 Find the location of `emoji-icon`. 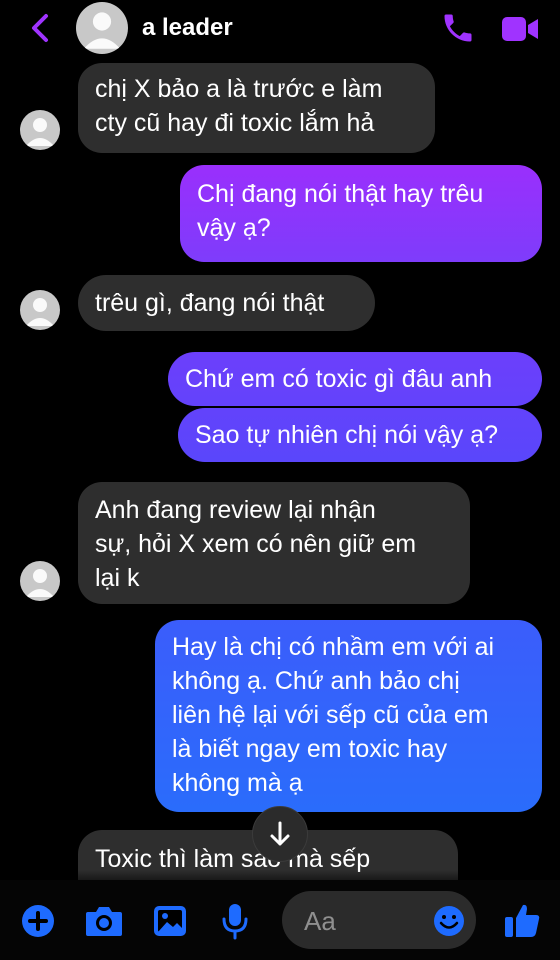

emoji-icon is located at coordinates (449, 921).